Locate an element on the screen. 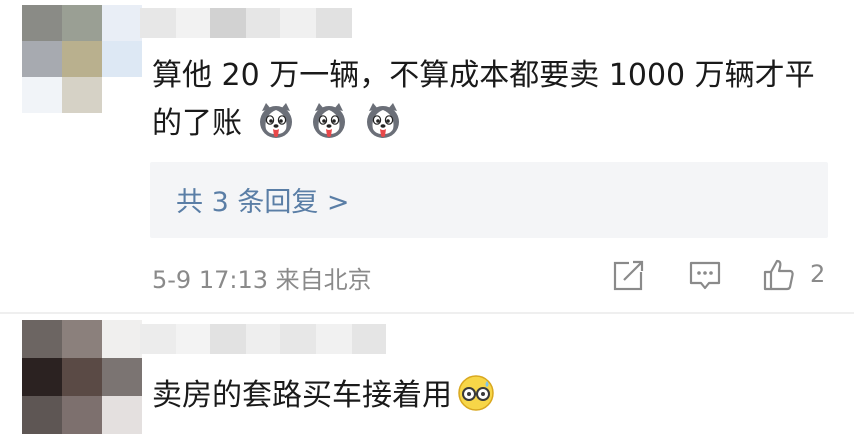  like-count: 2 is located at coordinates (818, 274).